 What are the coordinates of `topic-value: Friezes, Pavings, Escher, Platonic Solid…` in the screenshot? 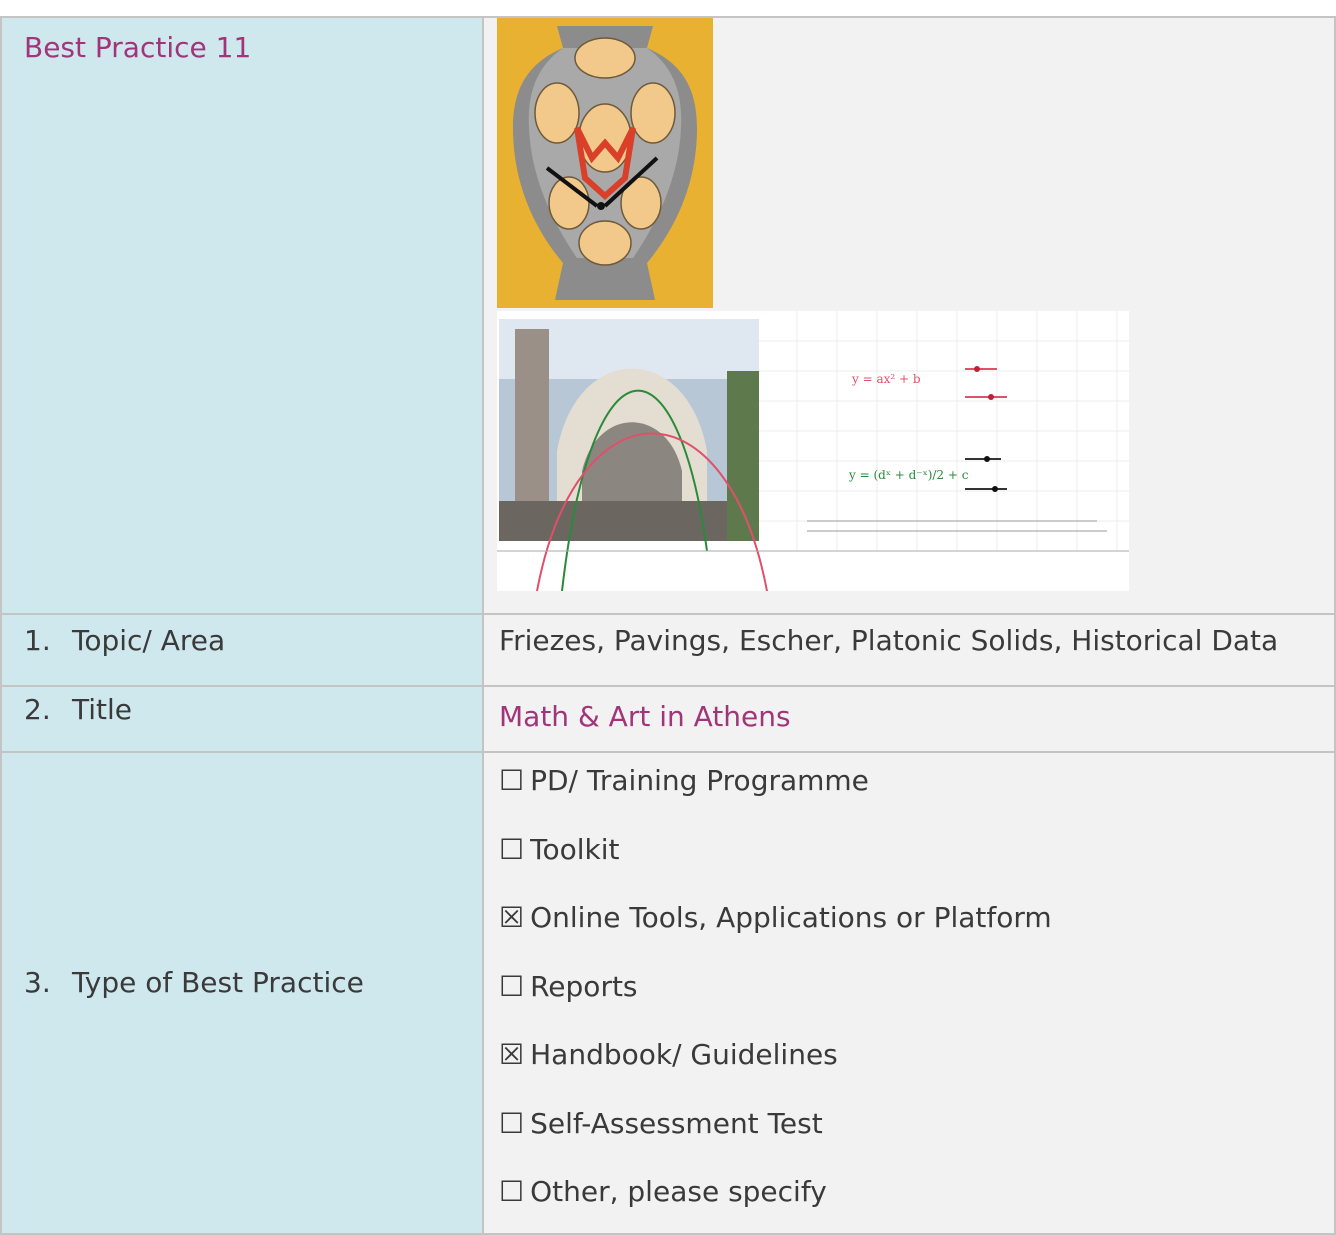 It's located at (889, 640).